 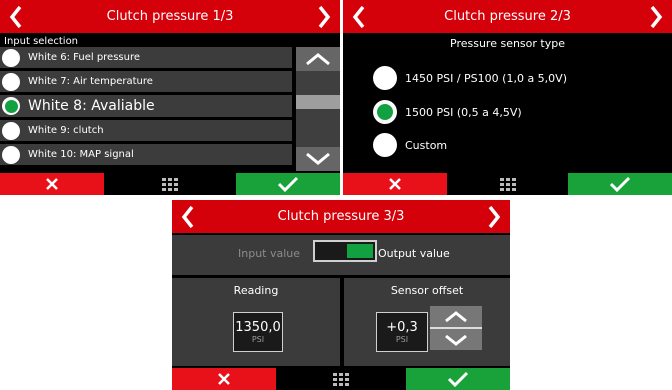 What do you see at coordinates (84, 57) in the screenshot?
I see `list-item-label: White 6: Fuel pressure` at bounding box center [84, 57].